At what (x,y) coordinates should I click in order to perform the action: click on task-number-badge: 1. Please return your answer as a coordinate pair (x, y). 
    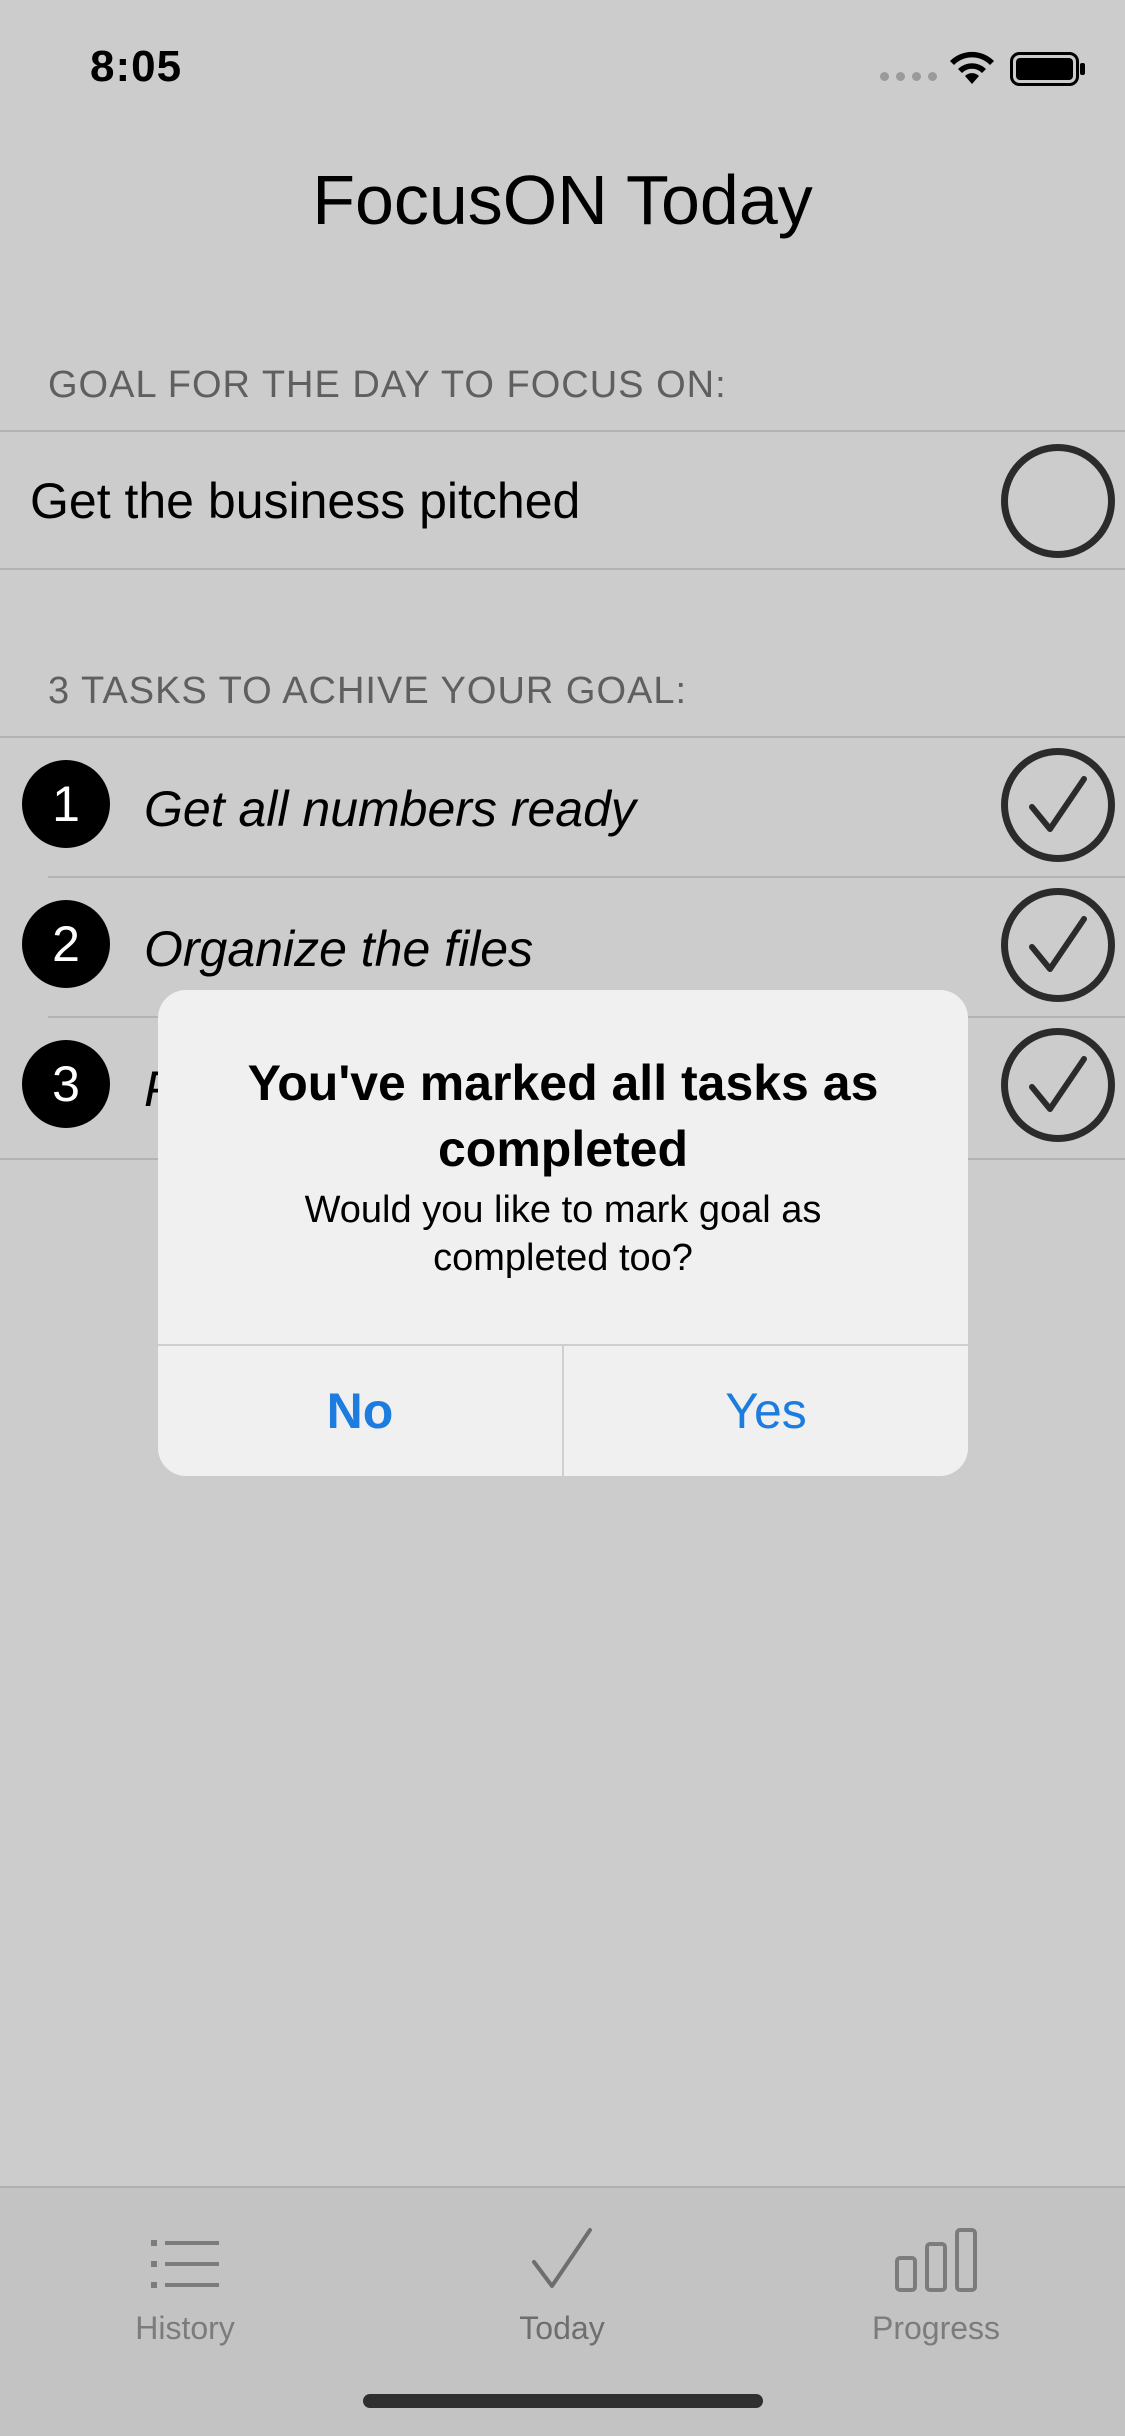
    Looking at the image, I should click on (66, 804).